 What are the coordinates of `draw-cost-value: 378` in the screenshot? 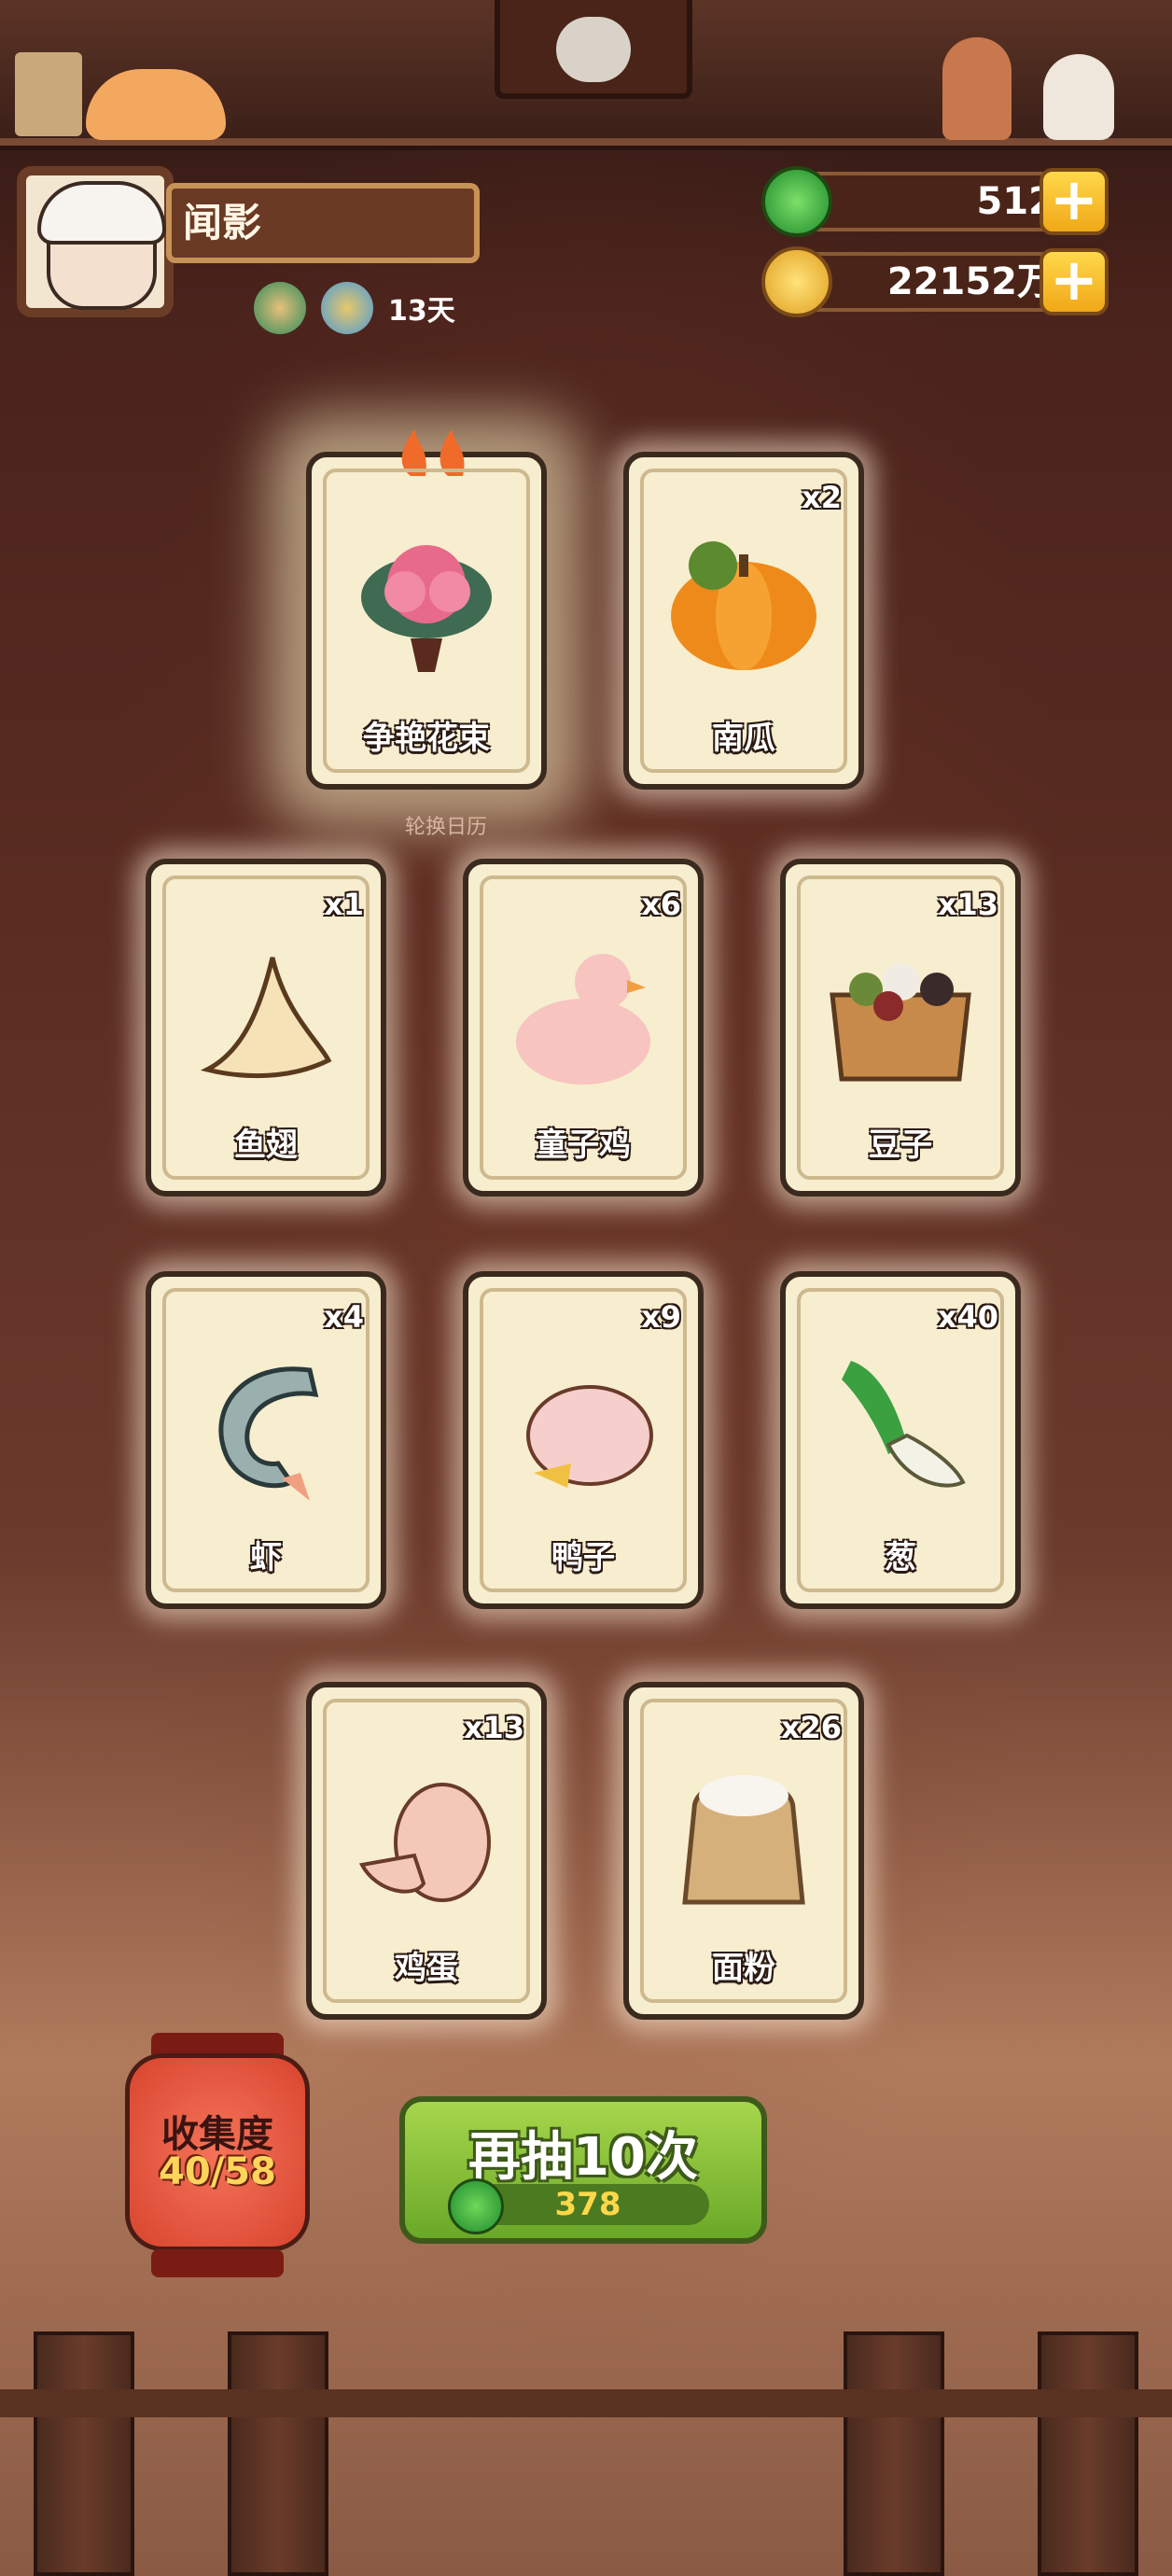 It's located at (587, 2204).